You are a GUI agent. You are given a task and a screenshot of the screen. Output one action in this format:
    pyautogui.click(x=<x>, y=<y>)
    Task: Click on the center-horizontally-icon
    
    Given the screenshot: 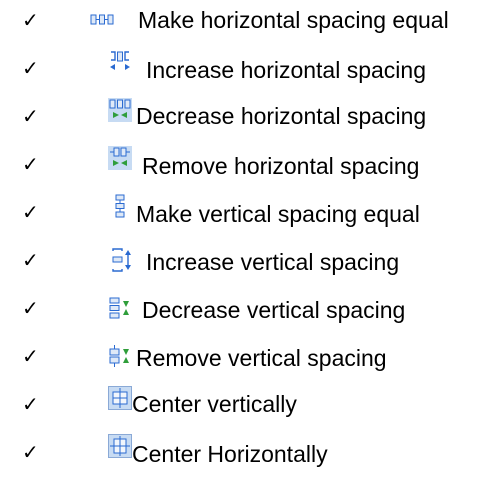 What is the action you would take?
    pyautogui.click(x=120, y=446)
    